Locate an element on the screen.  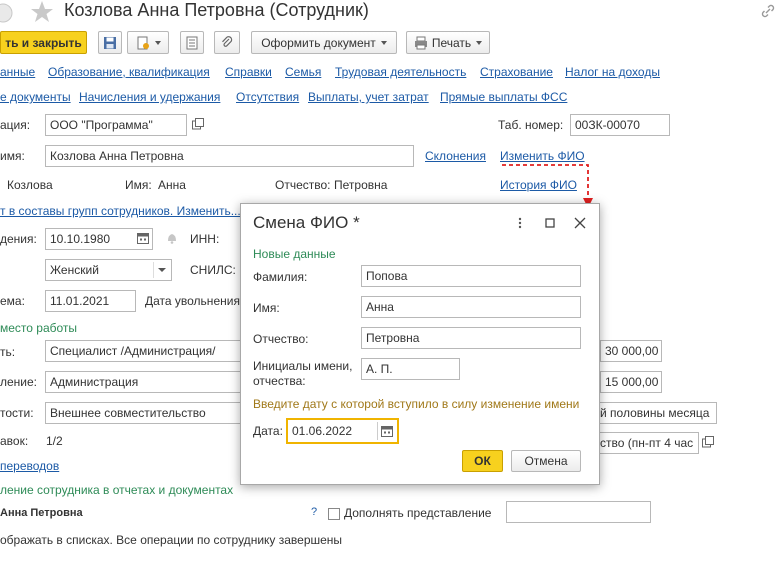
create-document-button: Оформить документ is located at coordinates (324, 42).